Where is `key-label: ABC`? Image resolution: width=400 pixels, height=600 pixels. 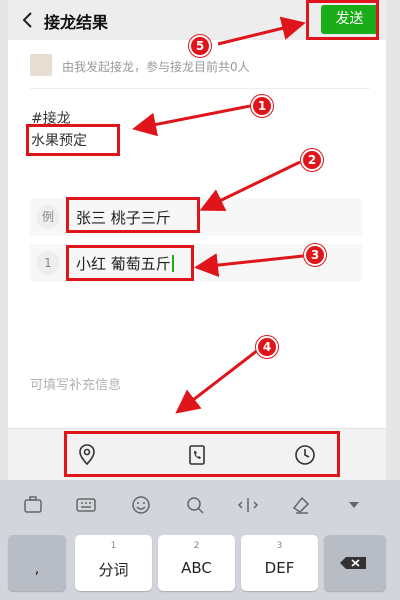 key-label: ABC is located at coordinates (196, 568).